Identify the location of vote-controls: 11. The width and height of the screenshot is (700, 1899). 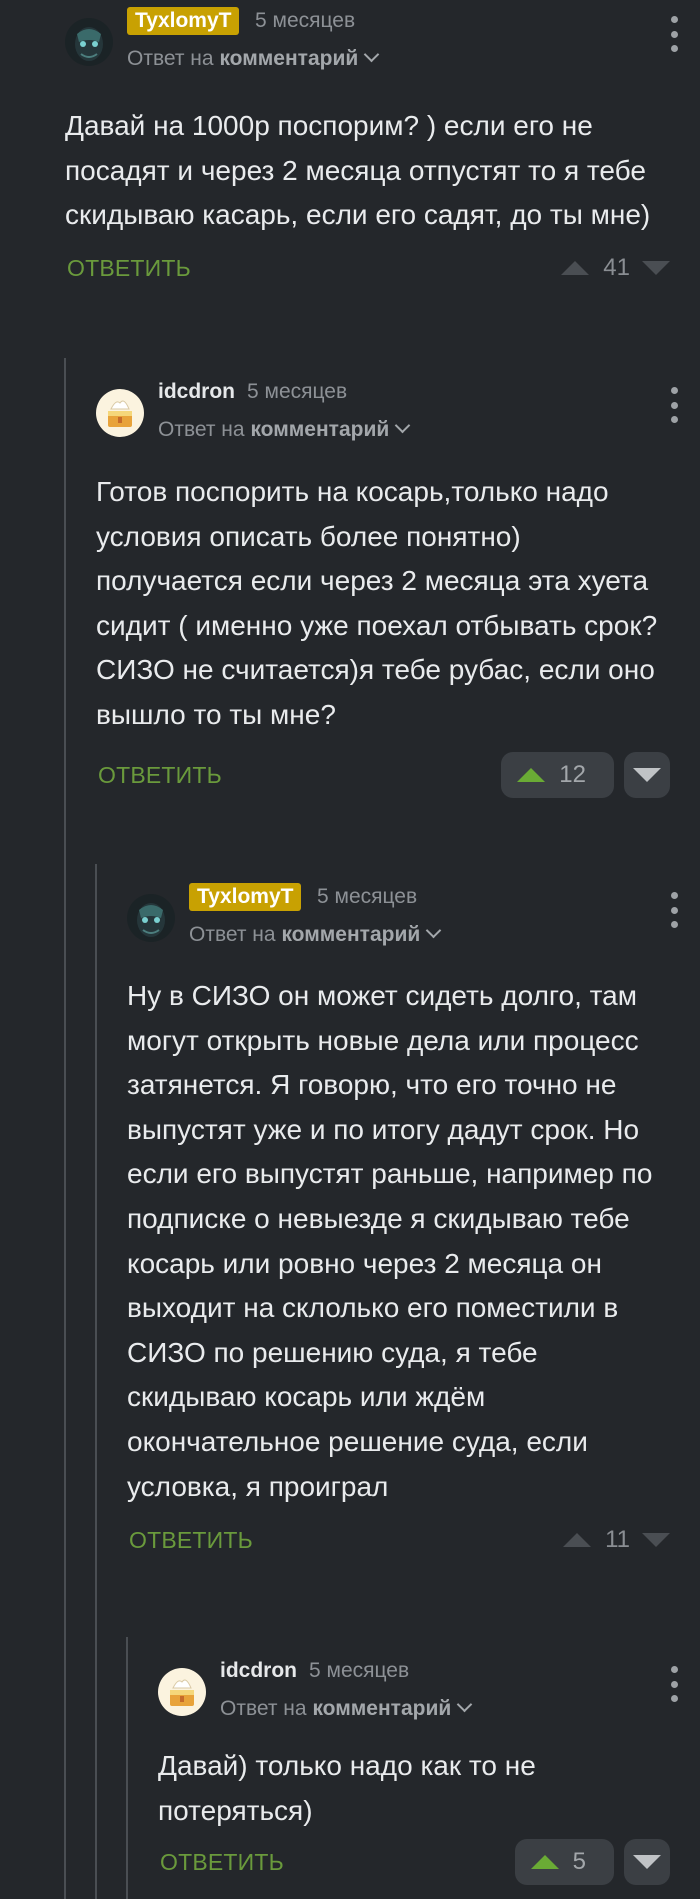
(616, 1540).